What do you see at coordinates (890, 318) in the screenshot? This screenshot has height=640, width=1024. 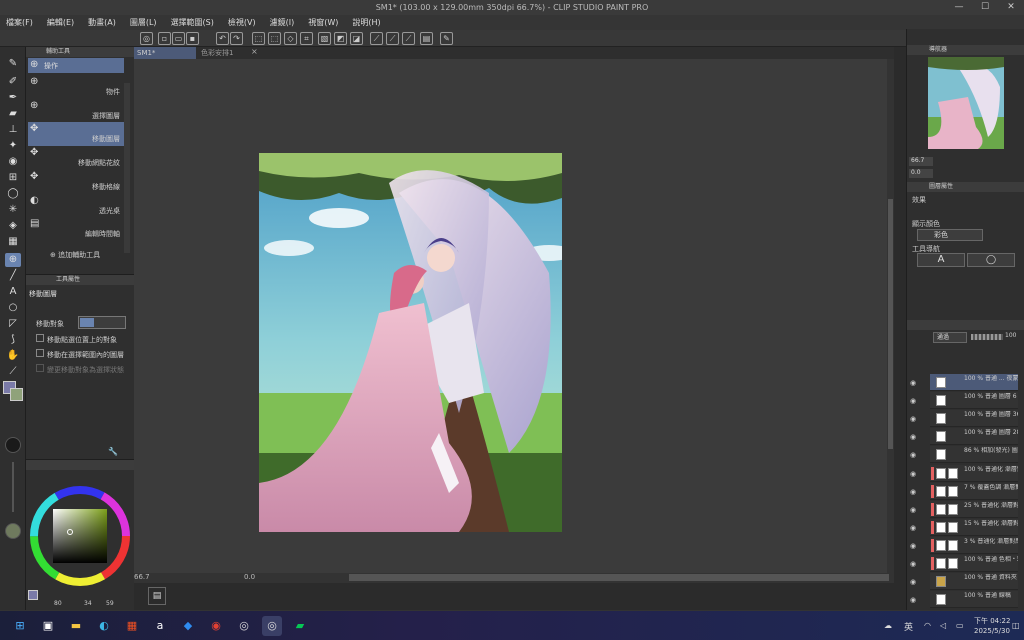 I see `canvas-vertical-scrollbar` at bounding box center [890, 318].